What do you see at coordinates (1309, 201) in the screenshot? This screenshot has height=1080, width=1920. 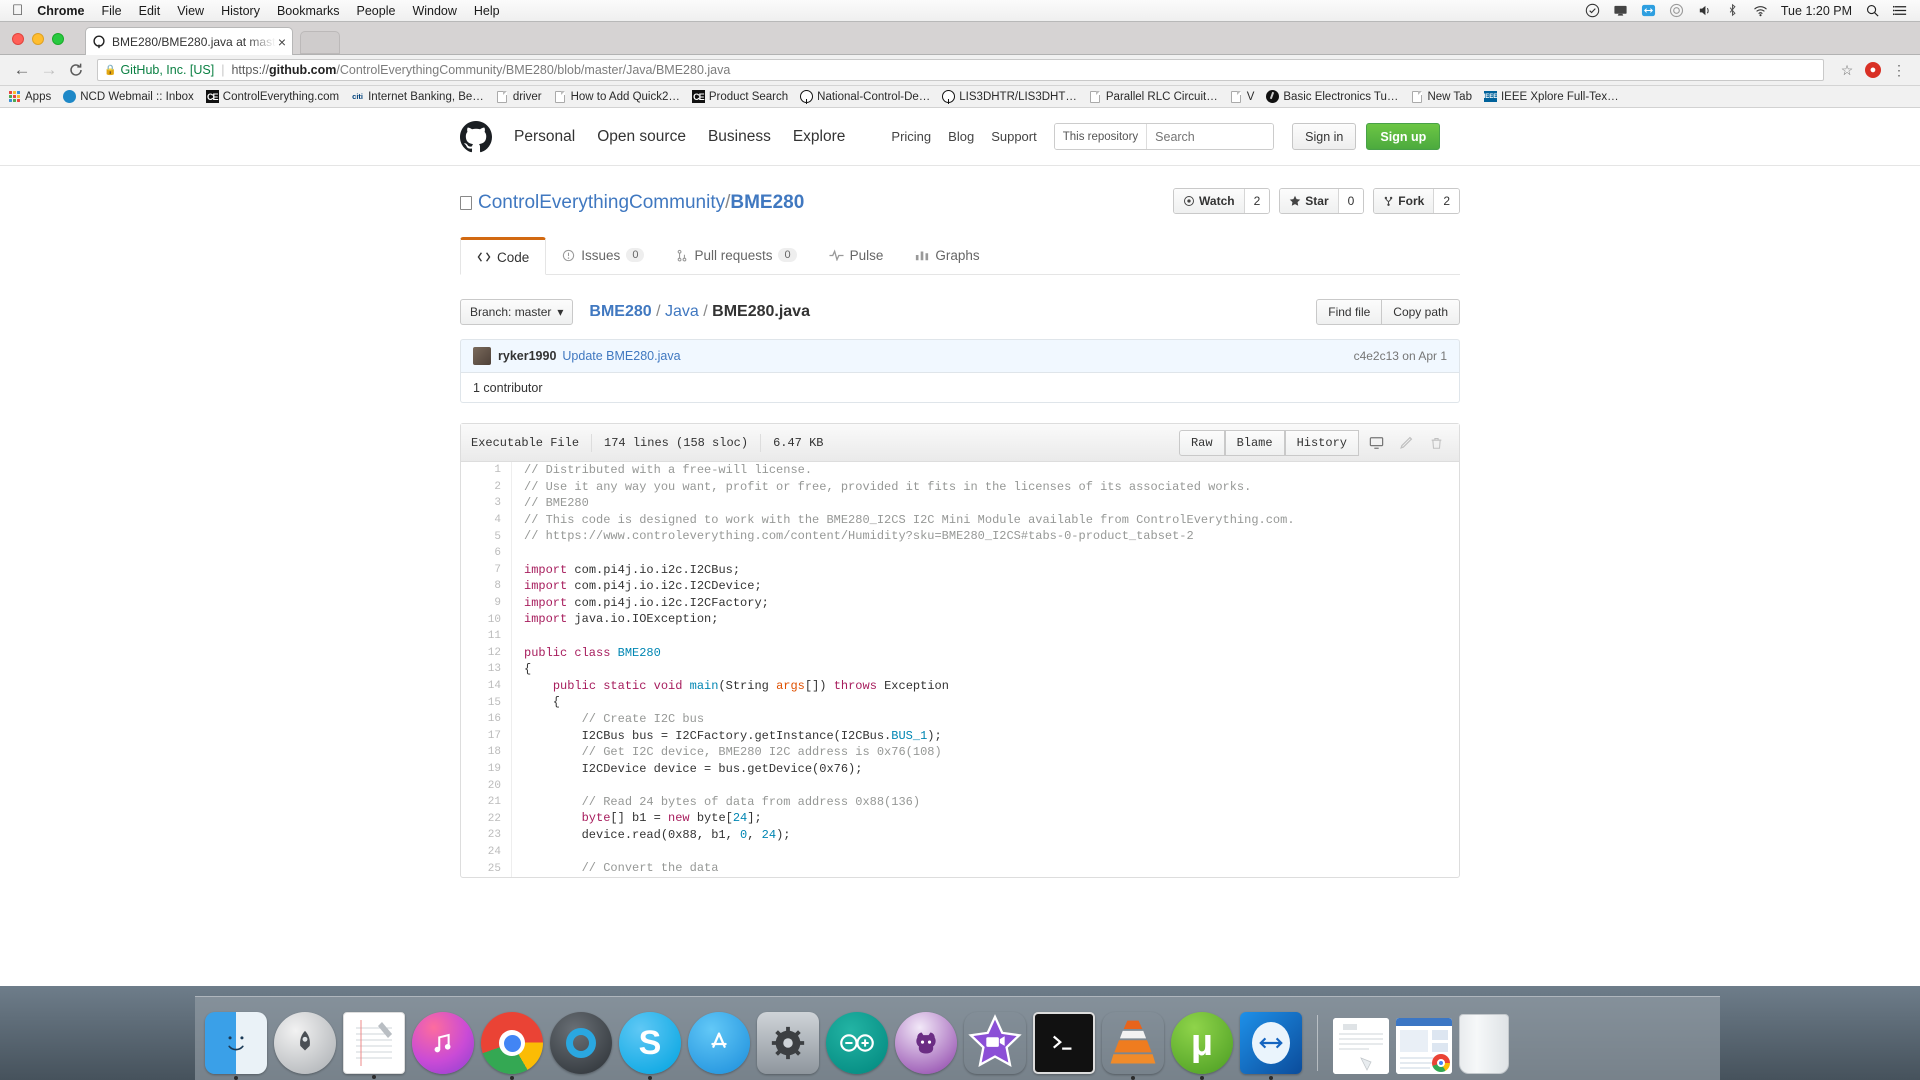 I see `star-button-label: Star` at bounding box center [1309, 201].